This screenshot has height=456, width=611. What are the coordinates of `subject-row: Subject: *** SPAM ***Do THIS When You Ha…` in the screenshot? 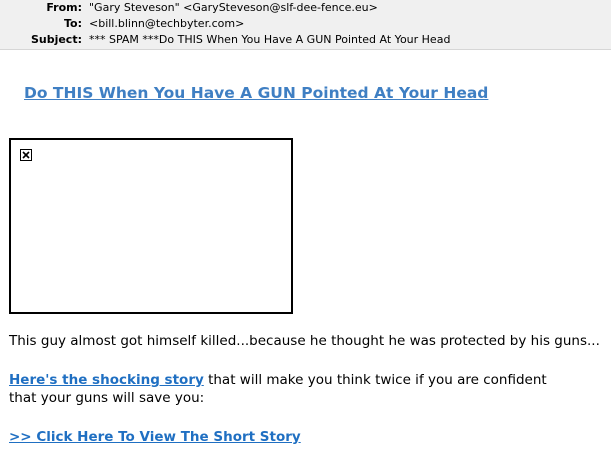 It's located at (305, 40).